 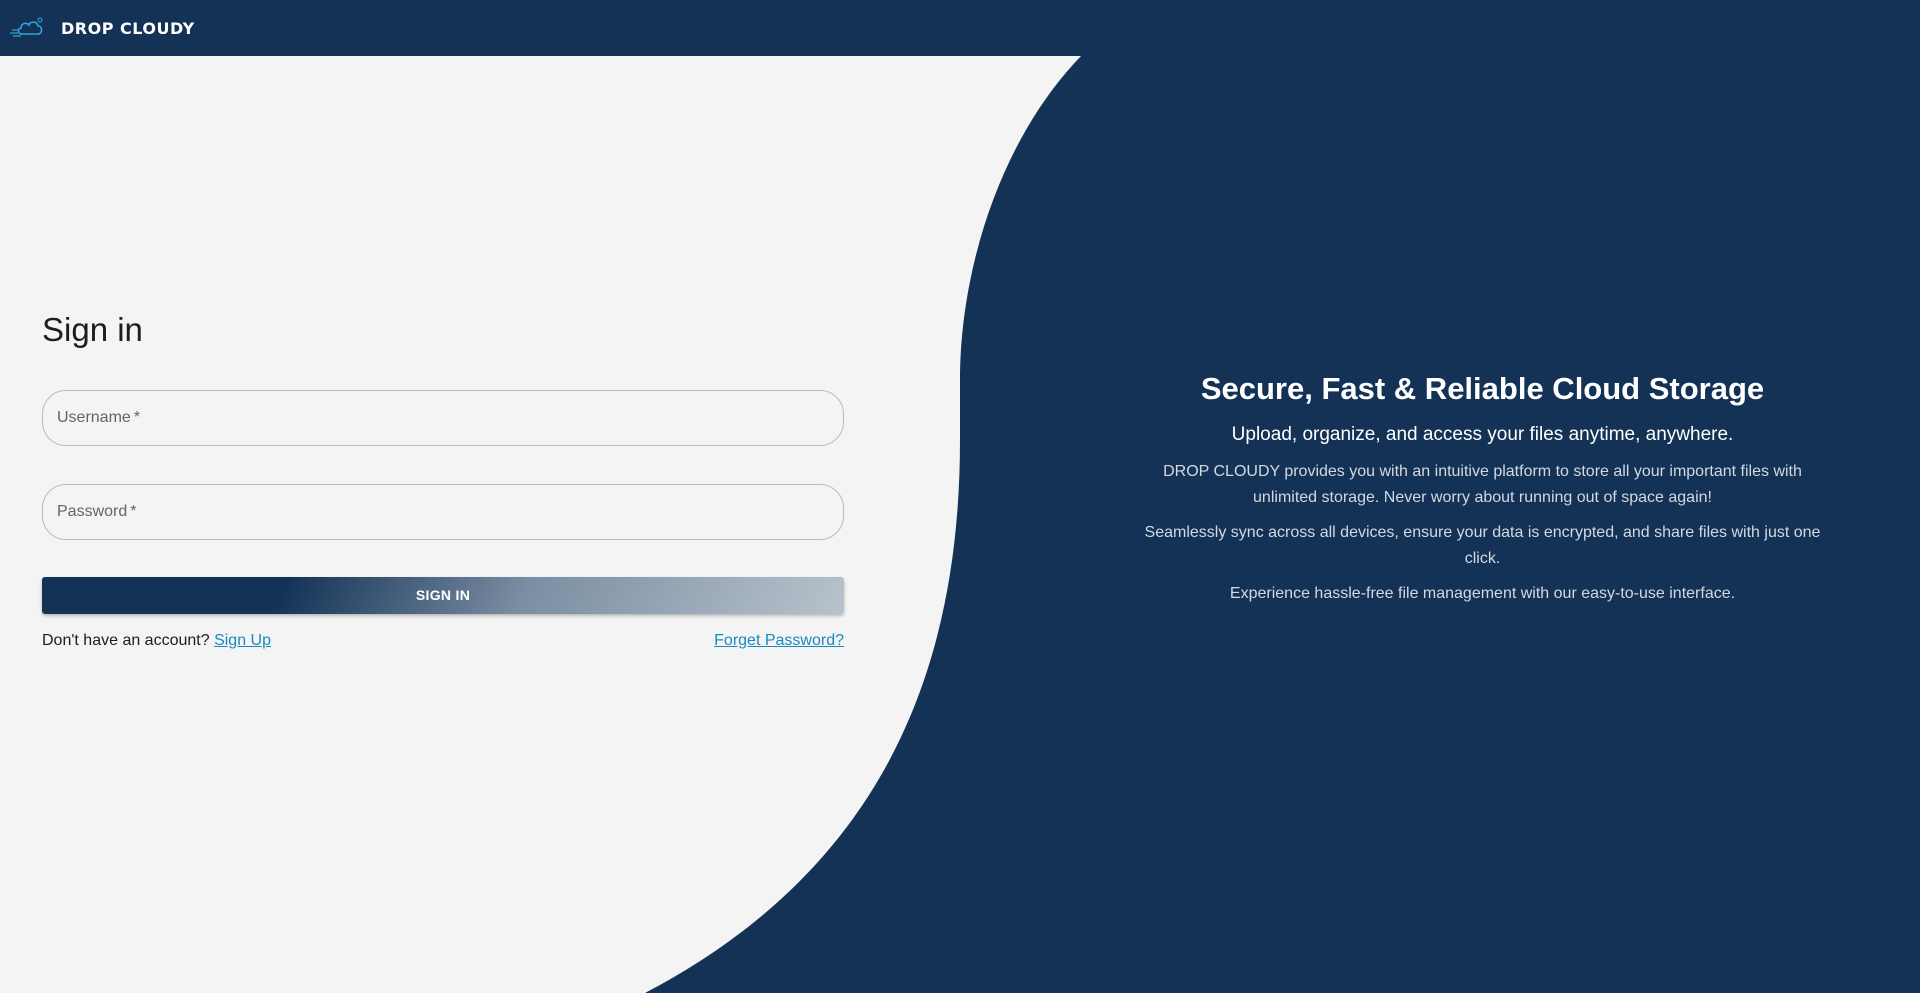 What do you see at coordinates (779, 641) in the screenshot?
I see `forgot-password-link: Forget Password?` at bounding box center [779, 641].